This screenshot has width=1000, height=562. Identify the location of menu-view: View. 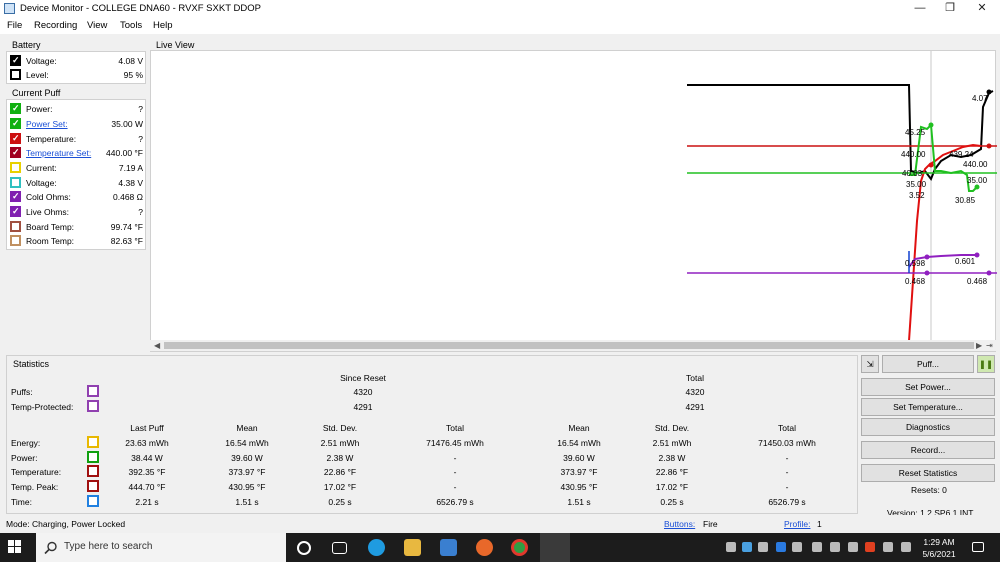
(97, 25).